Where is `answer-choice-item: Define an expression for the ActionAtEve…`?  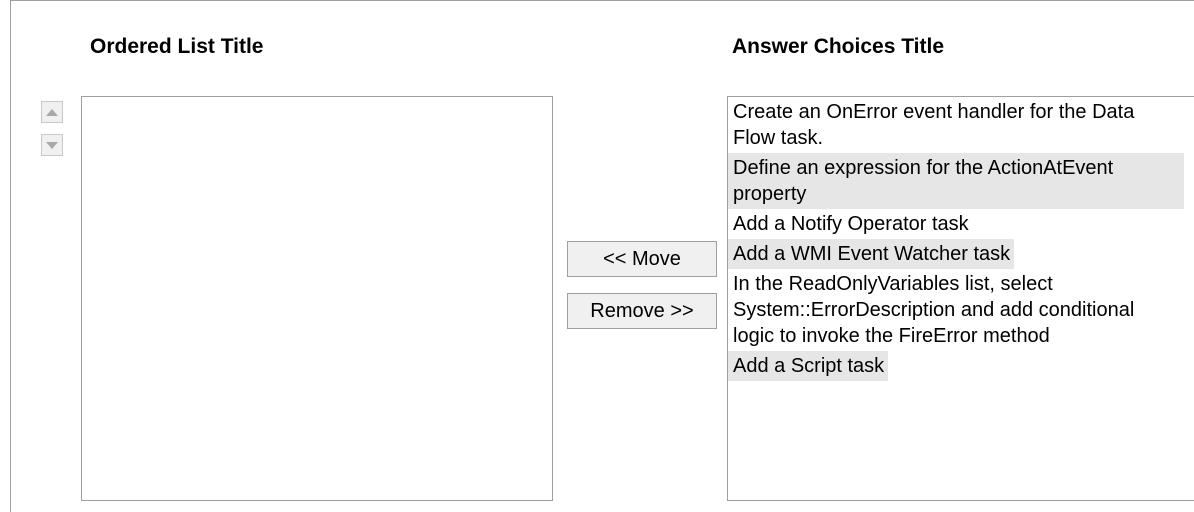 answer-choice-item: Define an expression for the ActionAtEve… is located at coordinates (956, 181).